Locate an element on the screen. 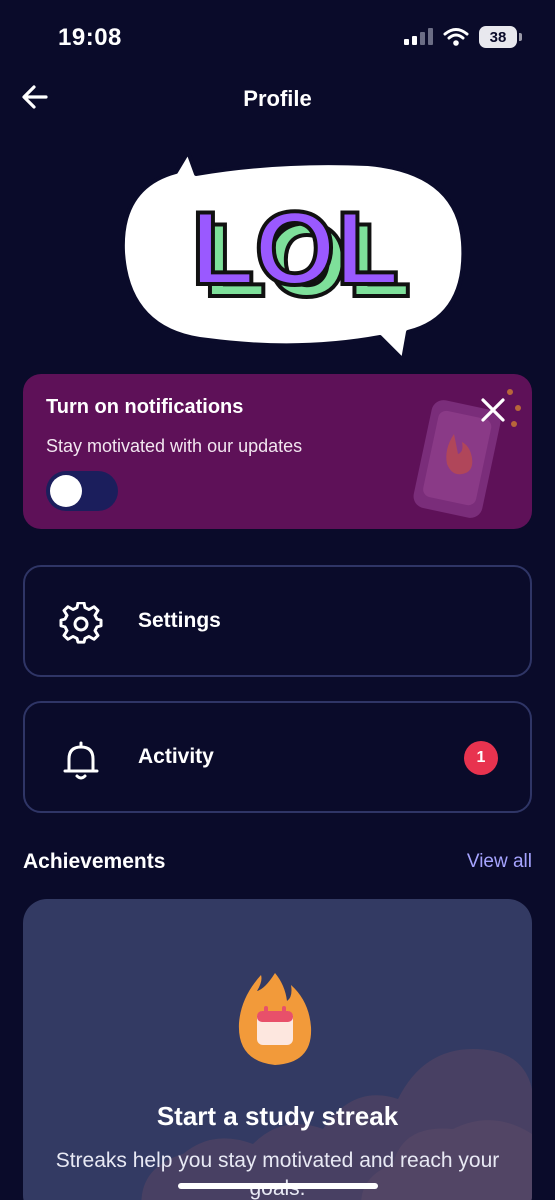  settings-label: Settings is located at coordinates (179, 620).